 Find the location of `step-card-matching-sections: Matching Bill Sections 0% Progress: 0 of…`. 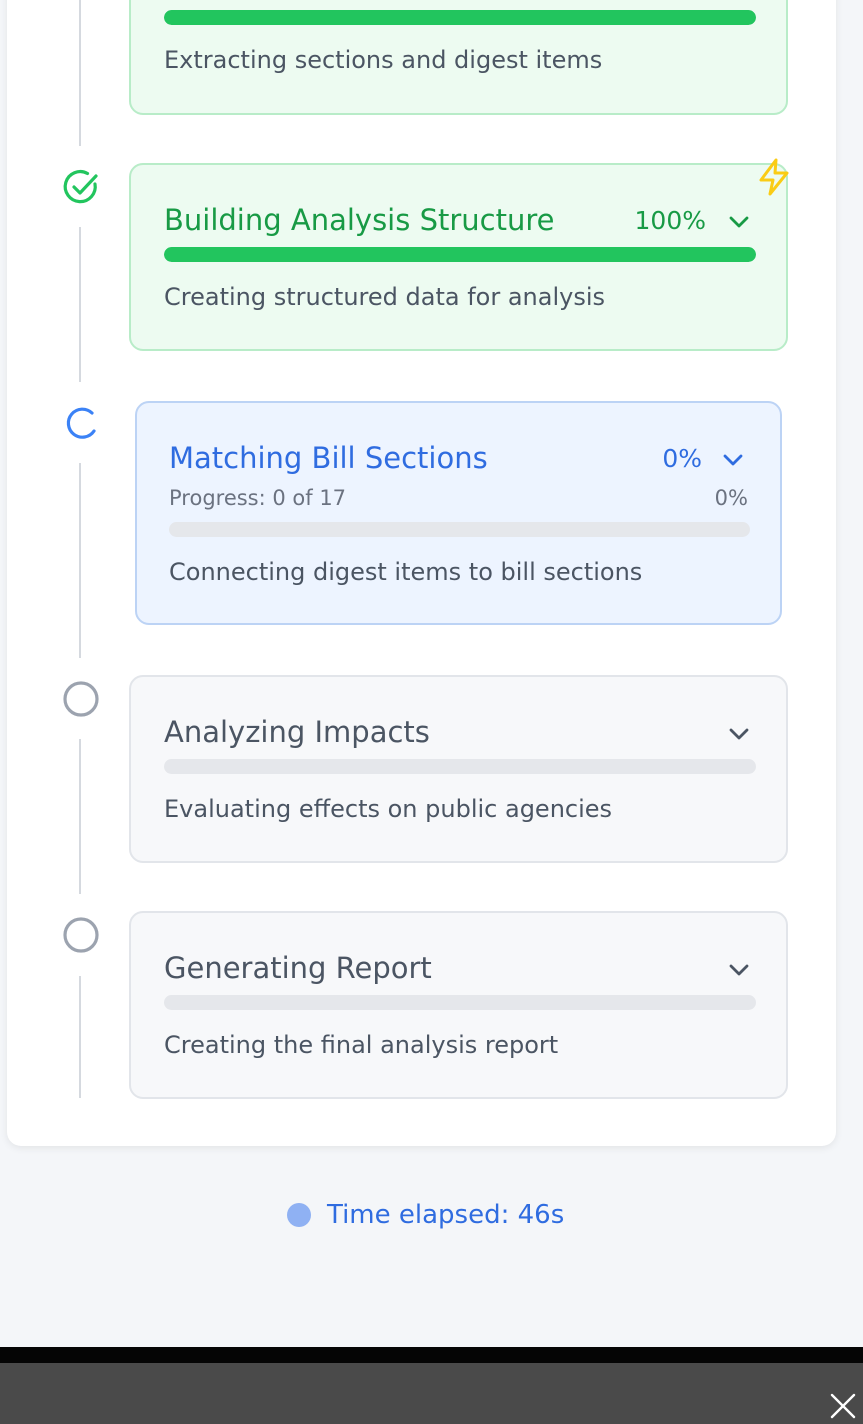

step-card-matching-sections: Matching Bill Sections 0% Progress: 0 of… is located at coordinates (458, 513).